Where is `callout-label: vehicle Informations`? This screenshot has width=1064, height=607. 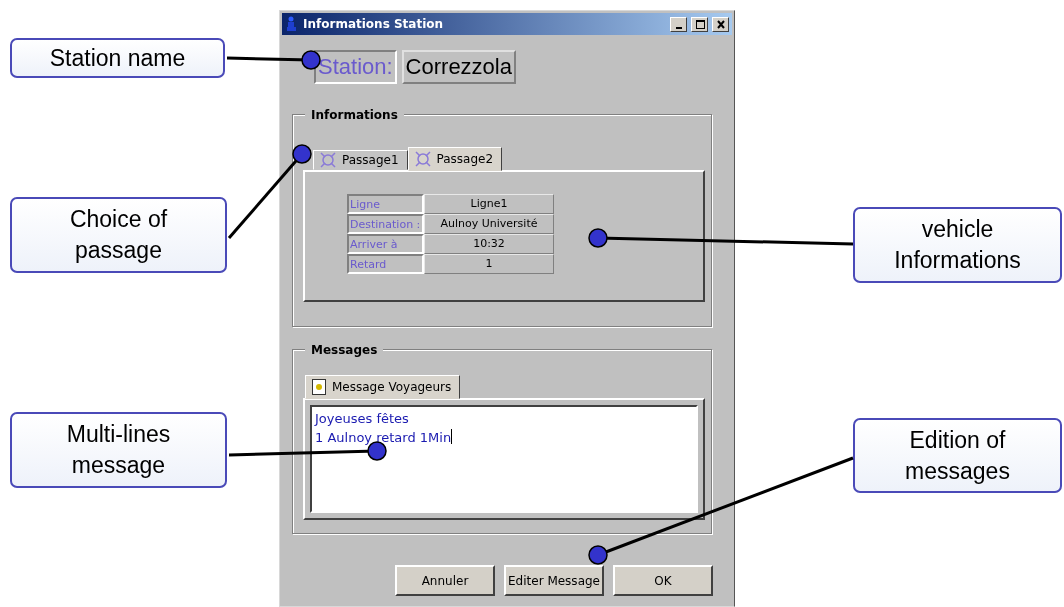 callout-label: vehicle Informations is located at coordinates (957, 245).